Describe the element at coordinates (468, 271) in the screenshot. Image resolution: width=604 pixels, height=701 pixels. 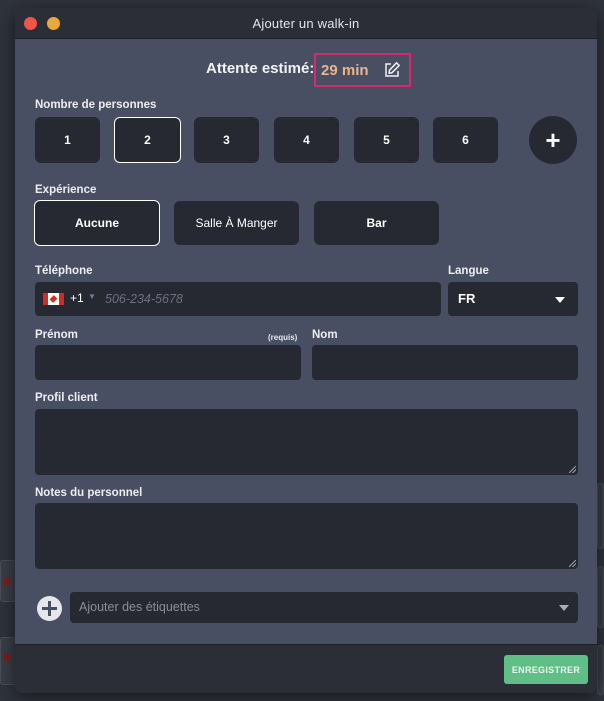
I see `language-label: Langue` at that location.